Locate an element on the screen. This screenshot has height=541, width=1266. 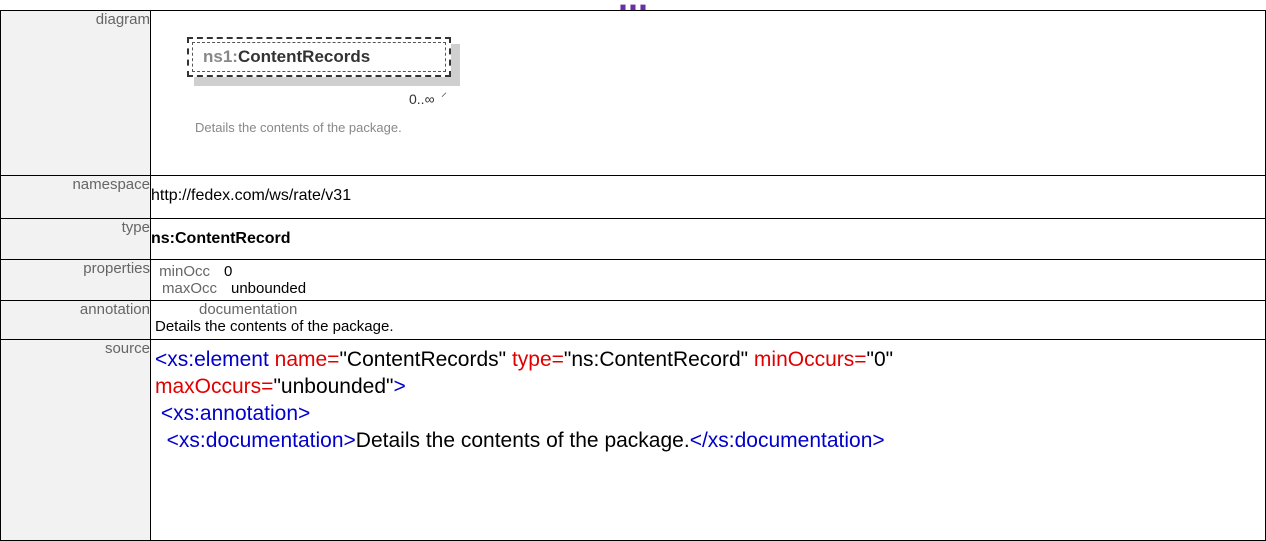
element-box-inner: ns1: ContentRecords is located at coordinates (319, 57).